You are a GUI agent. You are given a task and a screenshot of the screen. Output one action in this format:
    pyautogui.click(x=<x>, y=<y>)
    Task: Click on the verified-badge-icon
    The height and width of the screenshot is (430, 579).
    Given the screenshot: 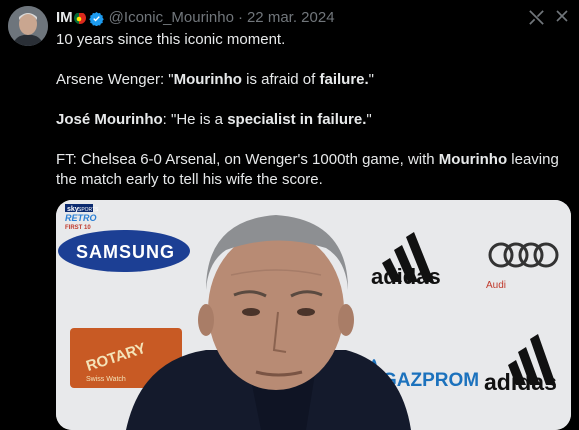 What is the action you would take?
    pyautogui.click(x=96, y=18)
    